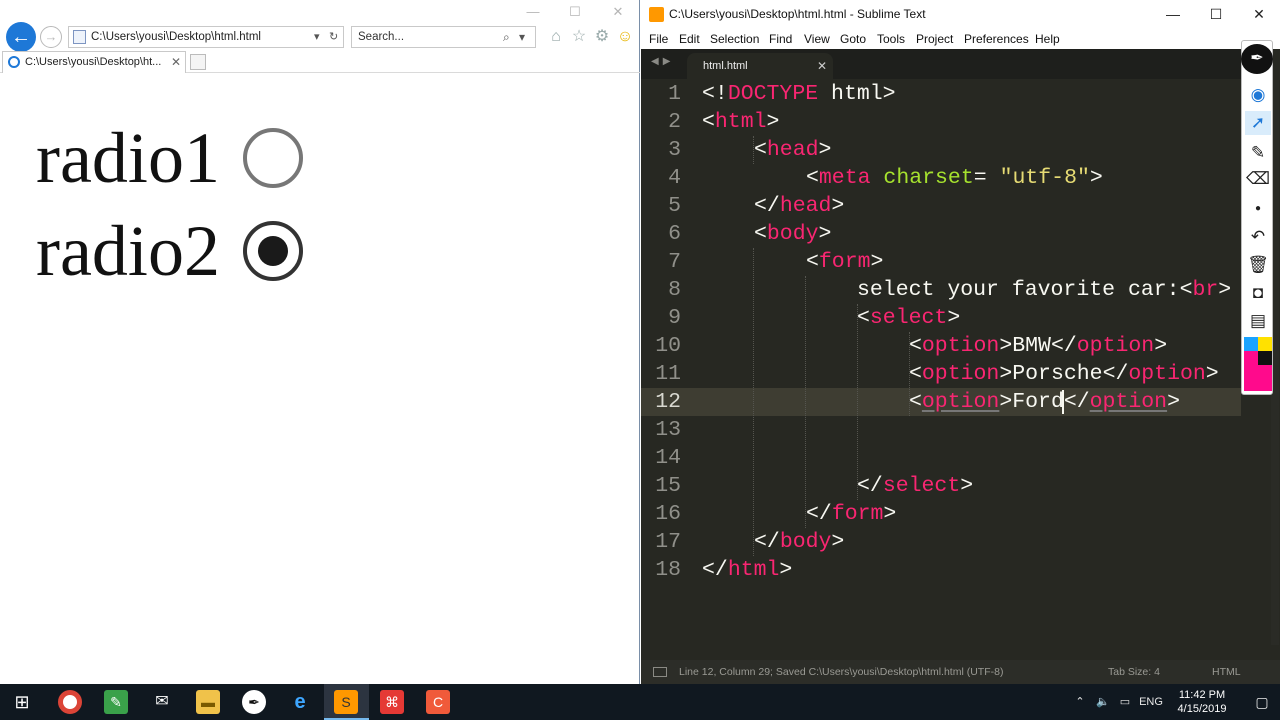  What do you see at coordinates (660, 672) in the screenshot?
I see `panel-toggle-icon` at bounding box center [660, 672].